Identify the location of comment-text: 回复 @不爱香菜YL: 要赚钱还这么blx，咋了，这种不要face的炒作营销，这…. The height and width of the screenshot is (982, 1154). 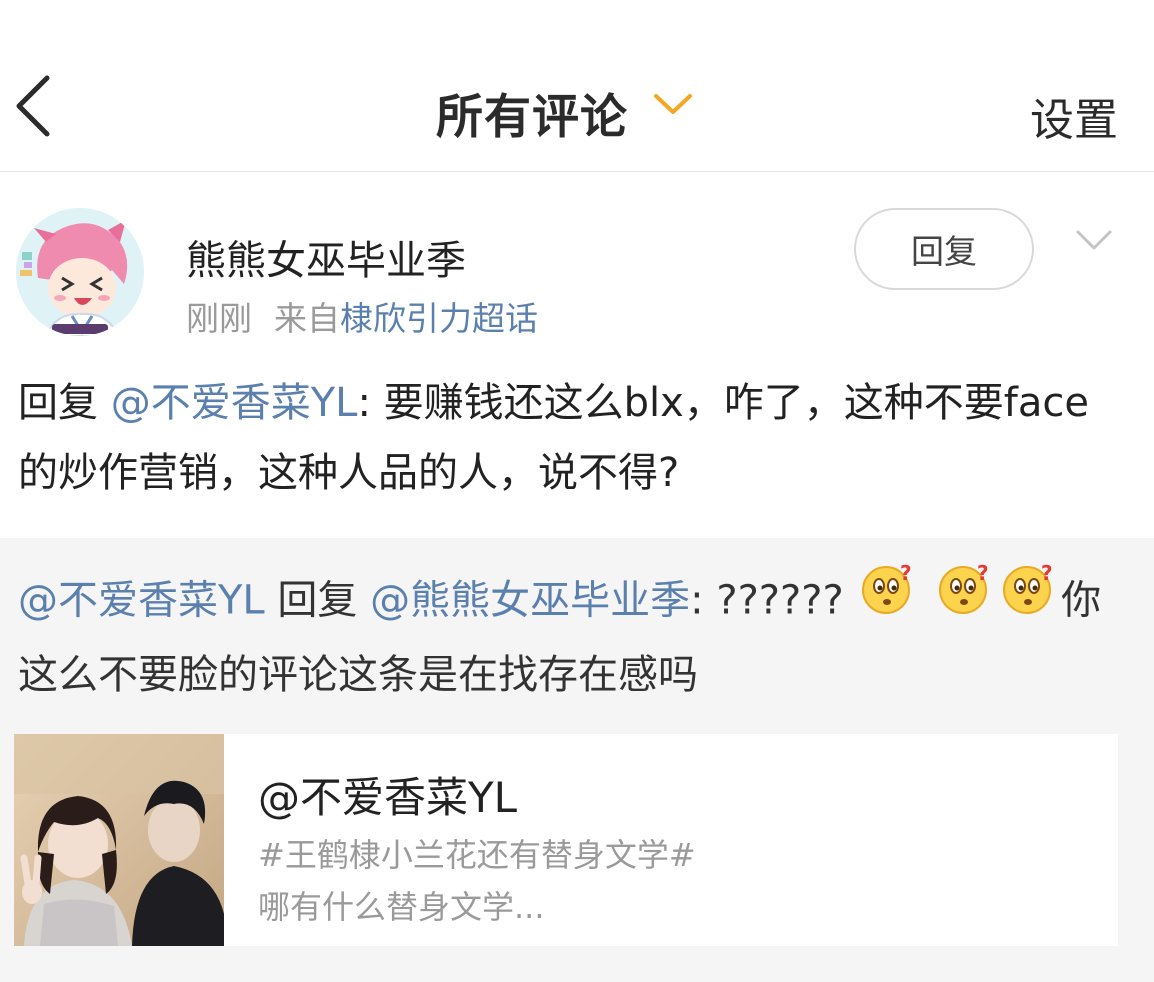
(573, 438).